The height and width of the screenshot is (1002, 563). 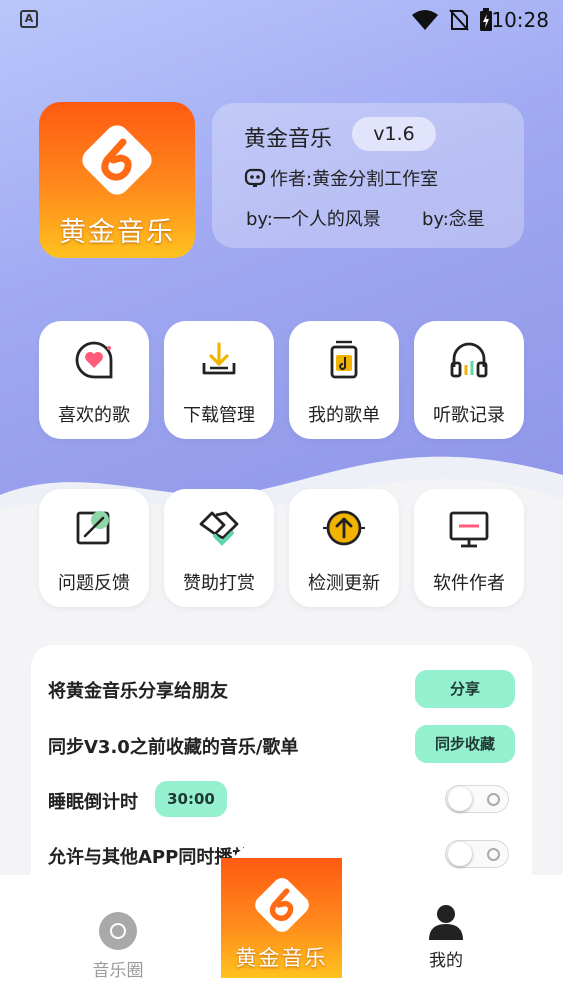 I want to click on feedback-label: 问题反馈, so click(x=94, y=583).